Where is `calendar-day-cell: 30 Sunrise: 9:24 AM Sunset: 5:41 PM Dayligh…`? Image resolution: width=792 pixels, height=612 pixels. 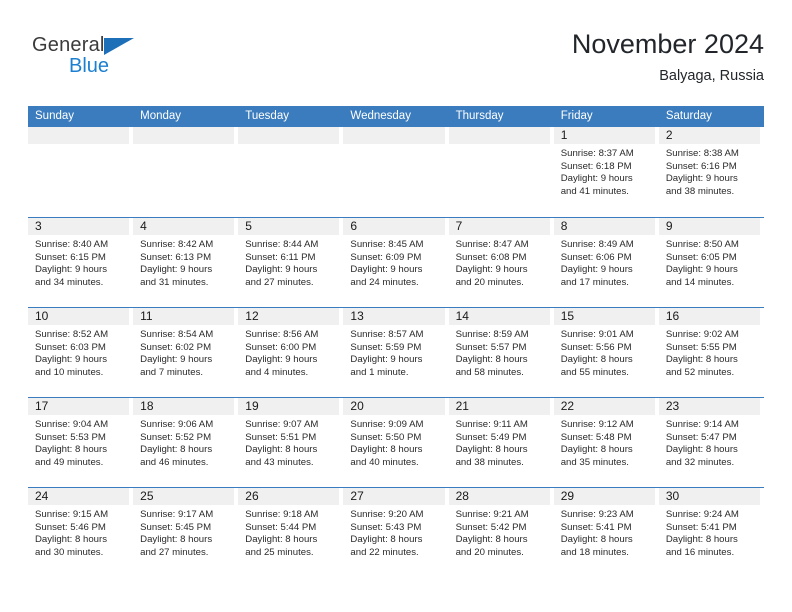
calendar-day-cell: 30 Sunrise: 9:24 AM Sunset: 5:41 PM Dayligh… is located at coordinates (711, 532).